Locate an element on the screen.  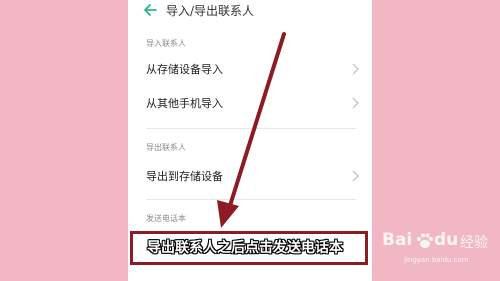
header-bar: 导入/导出联系人 is located at coordinates (250, 12).